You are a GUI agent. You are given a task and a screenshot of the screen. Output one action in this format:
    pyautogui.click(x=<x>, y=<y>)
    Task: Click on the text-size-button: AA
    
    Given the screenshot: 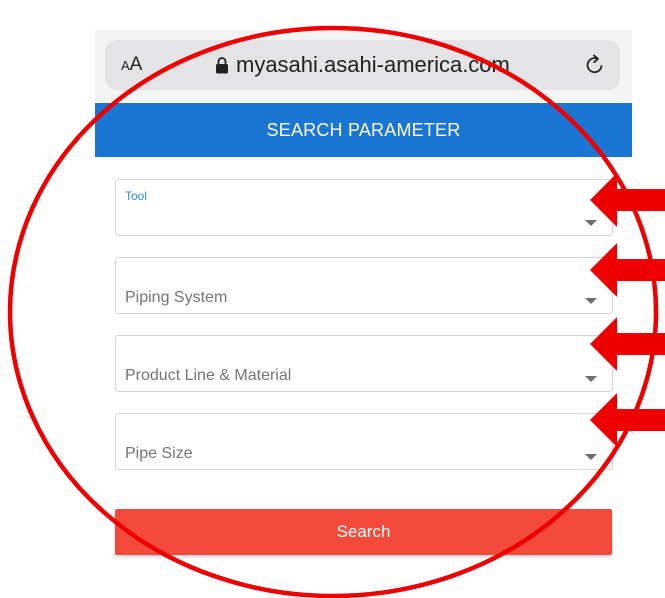 What is the action you would take?
    pyautogui.click(x=131, y=65)
    